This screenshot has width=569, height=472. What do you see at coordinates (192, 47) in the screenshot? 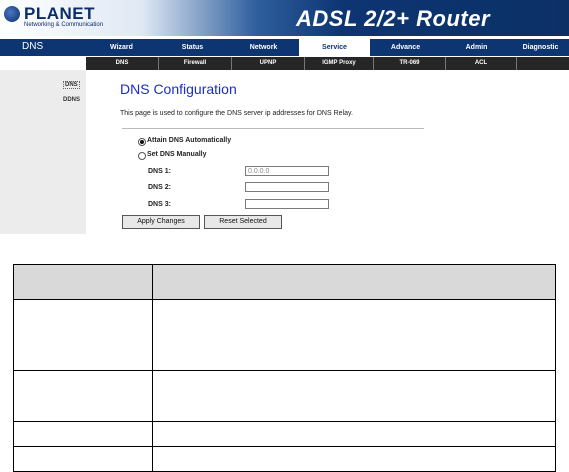
I see `tab-status: Status` at bounding box center [192, 47].